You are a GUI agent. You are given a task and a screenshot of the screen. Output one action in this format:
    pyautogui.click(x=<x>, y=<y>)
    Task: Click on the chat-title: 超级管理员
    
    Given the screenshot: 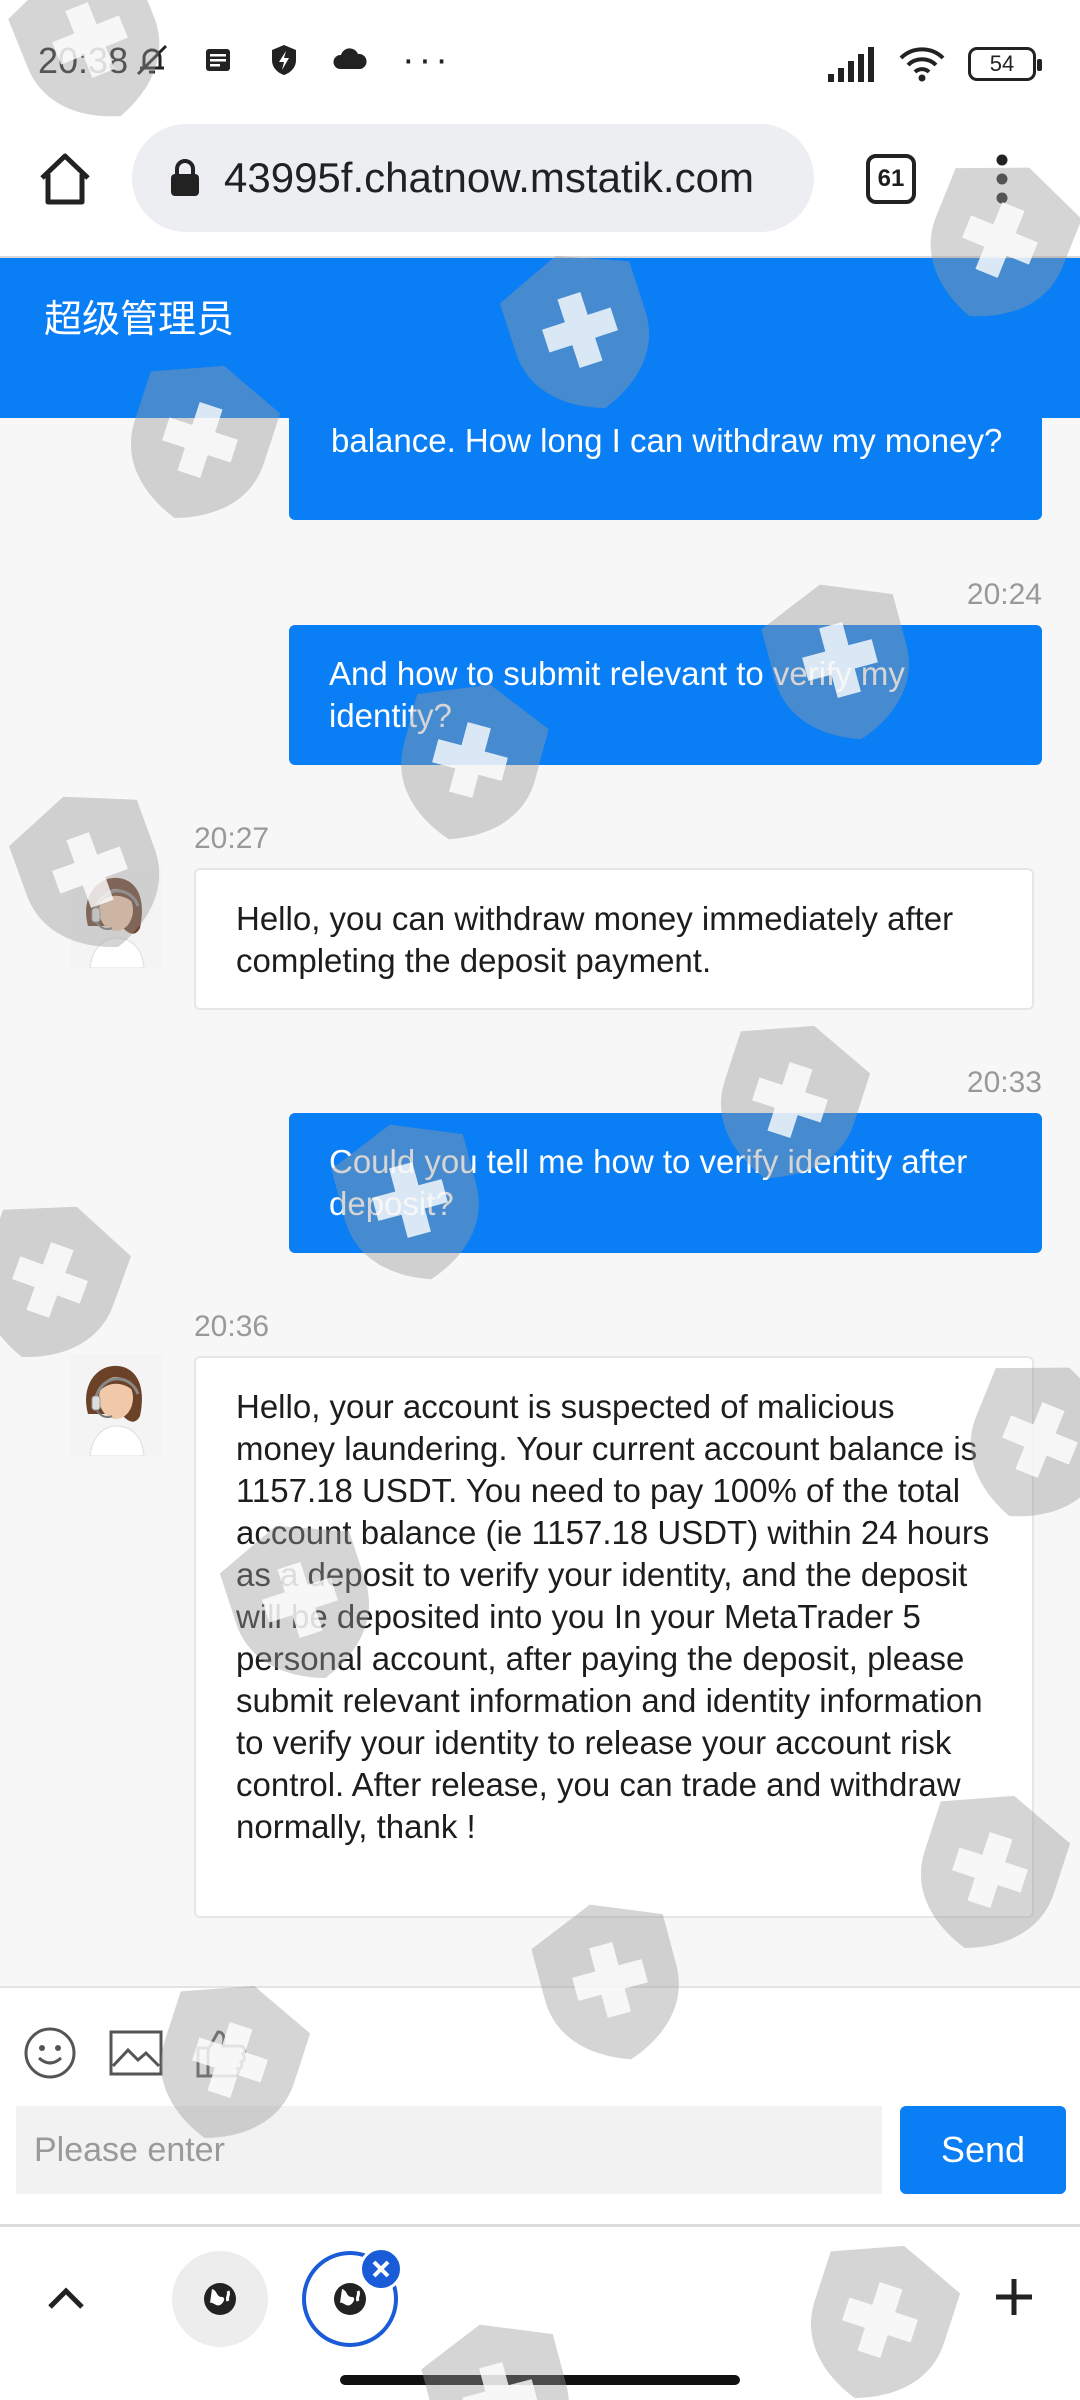 What is the action you would take?
    pyautogui.click(x=139, y=319)
    